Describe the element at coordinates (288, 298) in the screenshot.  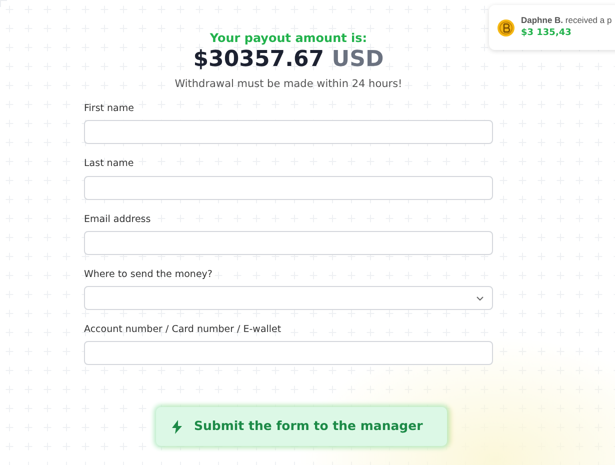
I see `select-field` at that location.